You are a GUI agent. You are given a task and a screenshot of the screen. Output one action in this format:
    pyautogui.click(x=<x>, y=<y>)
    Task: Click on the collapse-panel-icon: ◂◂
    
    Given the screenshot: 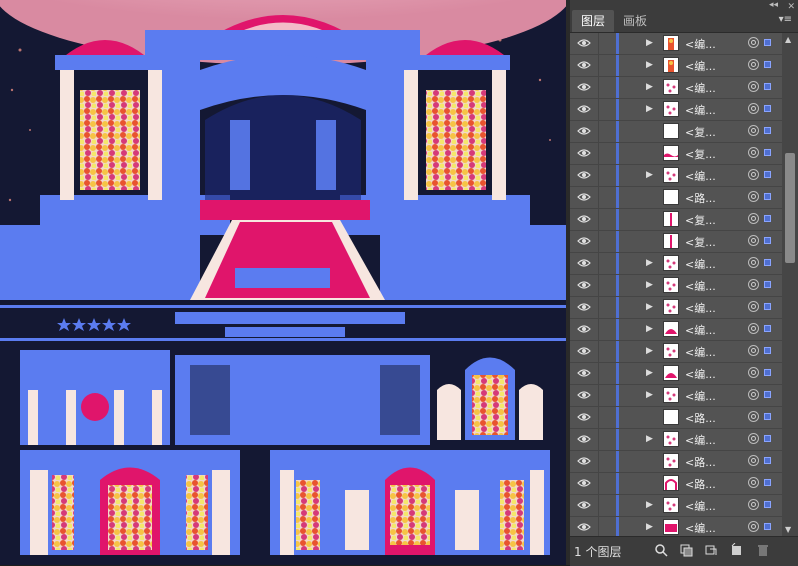 What is the action you would take?
    pyautogui.click(x=773, y=5)
    